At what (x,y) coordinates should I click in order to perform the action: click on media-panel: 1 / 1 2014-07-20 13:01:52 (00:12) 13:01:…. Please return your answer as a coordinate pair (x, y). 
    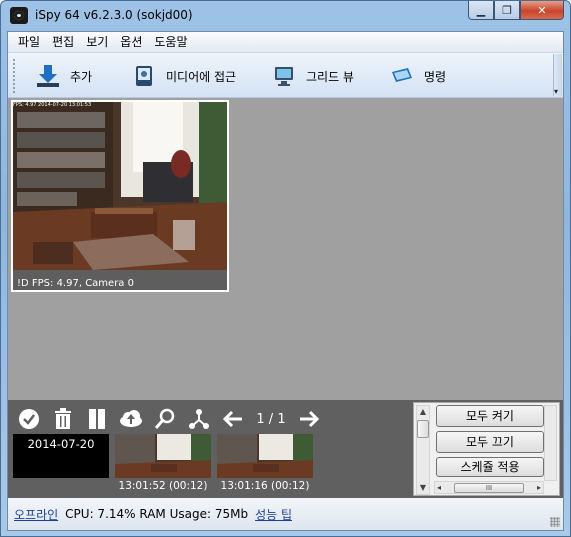
    Looking at the image, I should click on (210, 449).